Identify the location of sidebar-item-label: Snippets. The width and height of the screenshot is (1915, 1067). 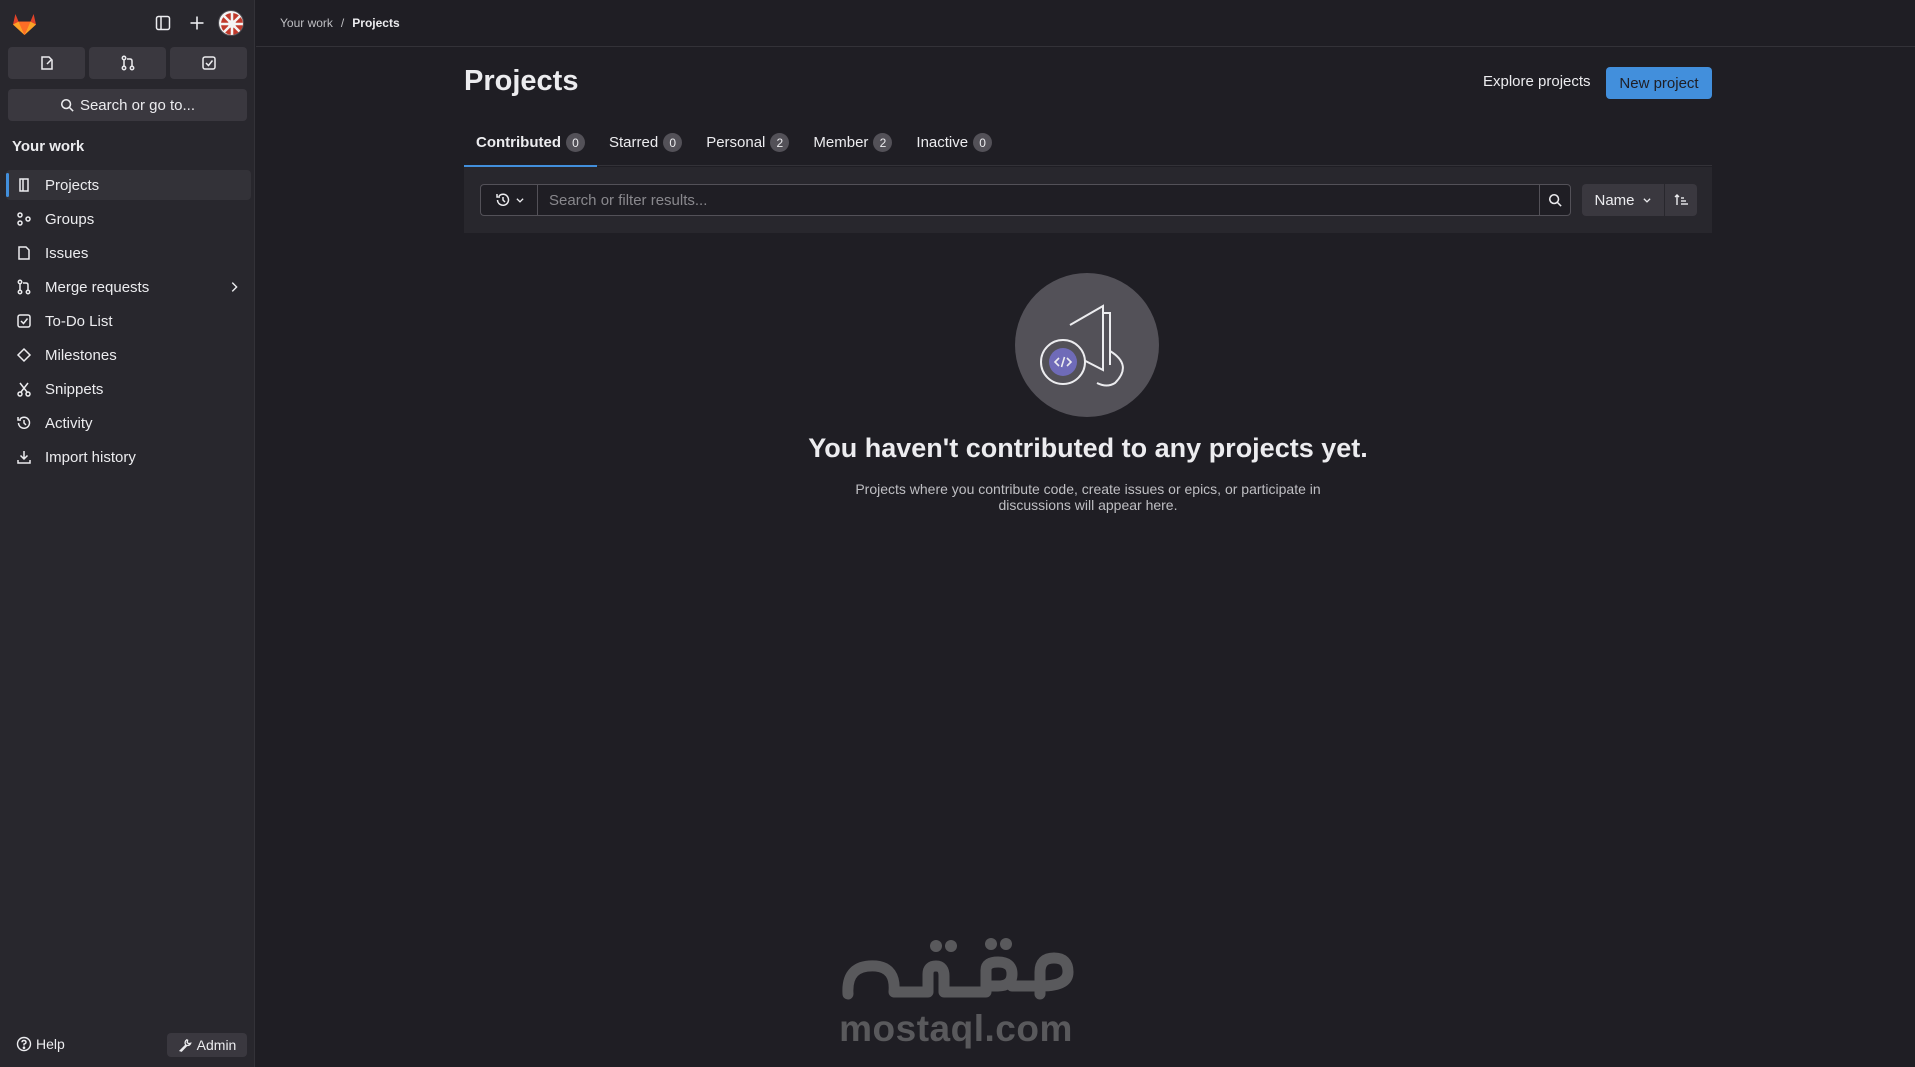
(74, 389).